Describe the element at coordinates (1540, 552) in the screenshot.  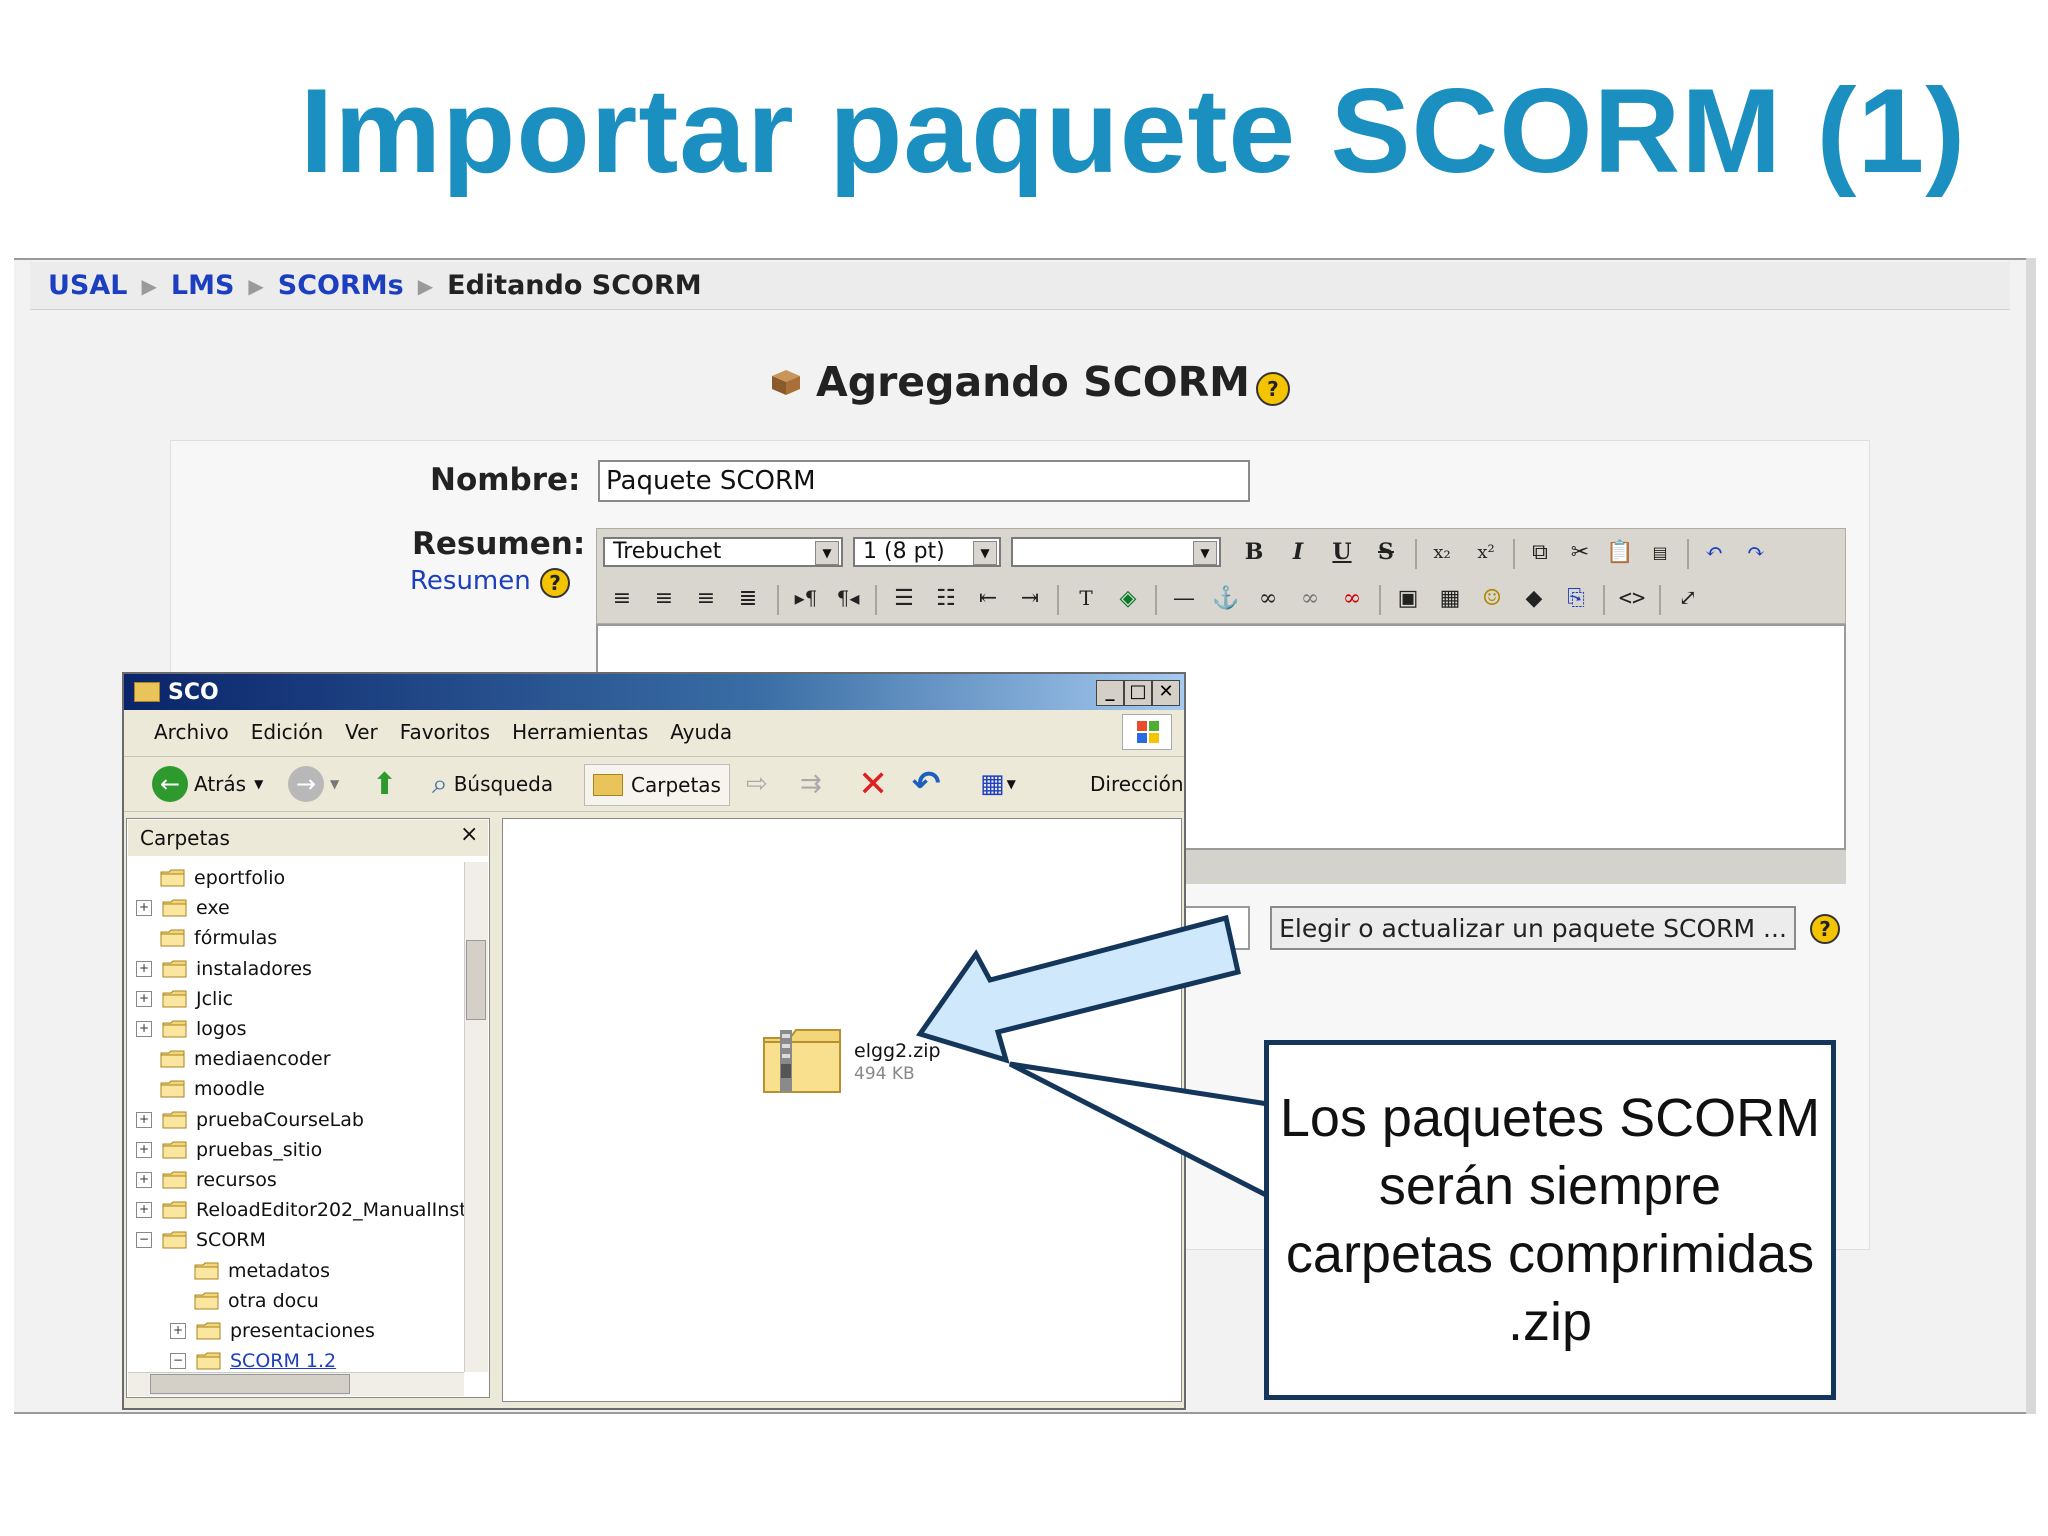
I see `copy-icon: ⧉` at that location.